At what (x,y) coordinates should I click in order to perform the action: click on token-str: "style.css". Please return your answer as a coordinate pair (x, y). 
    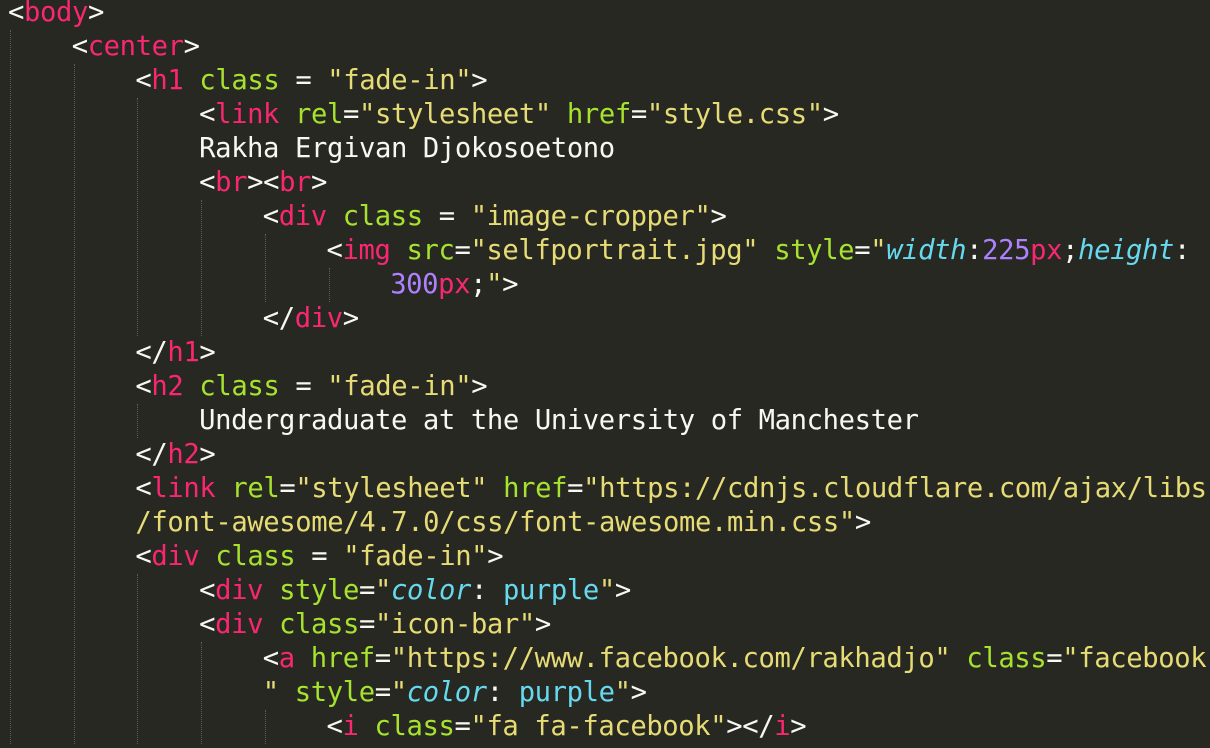
    Looking at the image, I should click on (734, 114).